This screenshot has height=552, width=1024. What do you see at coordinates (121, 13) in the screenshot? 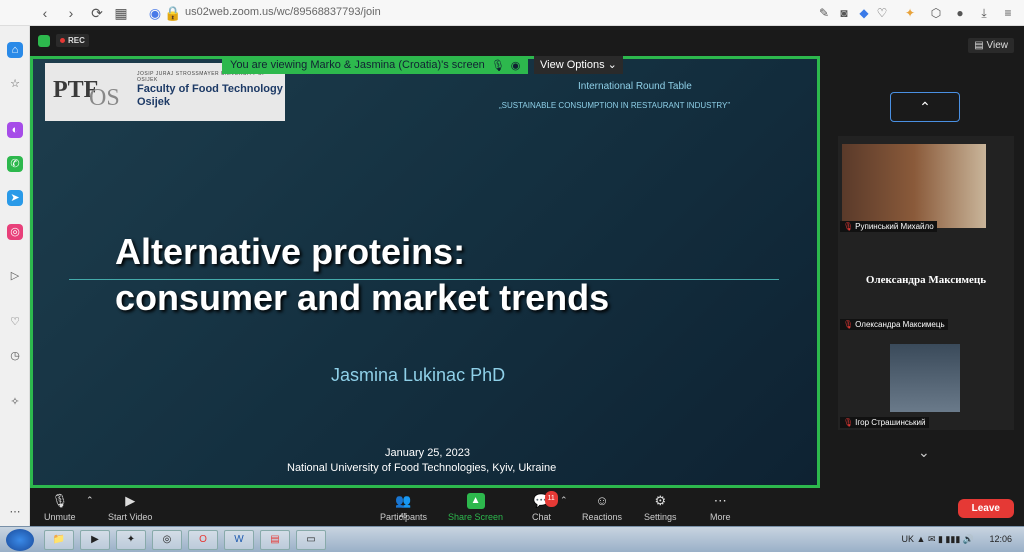
I see `tabs-icon: ▦` at bounding box center [121, 13].